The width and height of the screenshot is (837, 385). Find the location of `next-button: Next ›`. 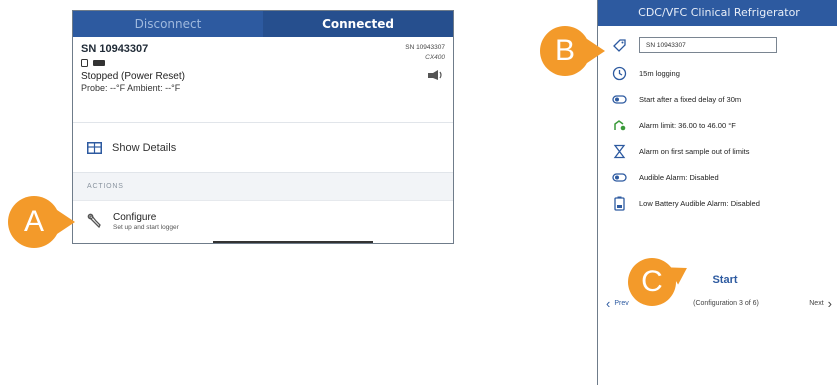

next-button: Next › is located at coordinates (820, 303).